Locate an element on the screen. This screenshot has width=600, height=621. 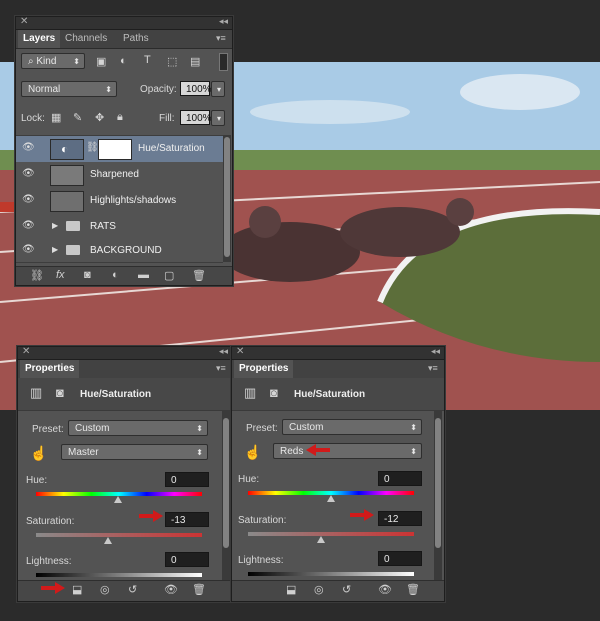
layer-sharpened: 👁︎ Sharpened is located at coordinates (119, 175).